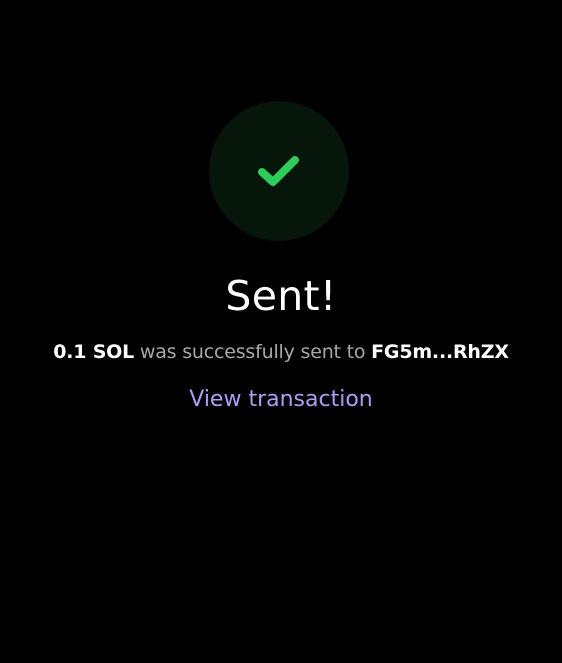  Describe the element at coordinates (253, 352) in the screenshot. I see `message-text: was successfully sent to` at that location.